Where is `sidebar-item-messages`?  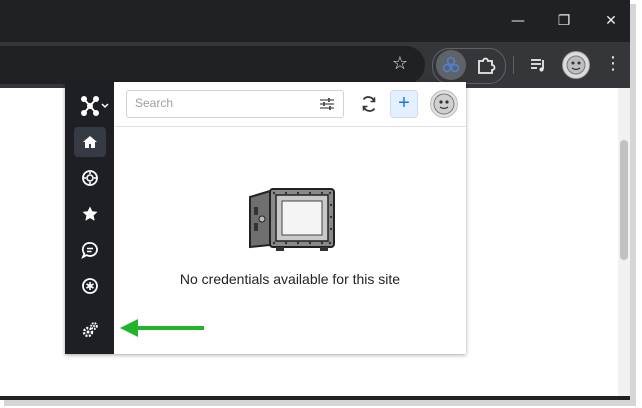
sidebar-item-messages is located at coordinates (90, 250).